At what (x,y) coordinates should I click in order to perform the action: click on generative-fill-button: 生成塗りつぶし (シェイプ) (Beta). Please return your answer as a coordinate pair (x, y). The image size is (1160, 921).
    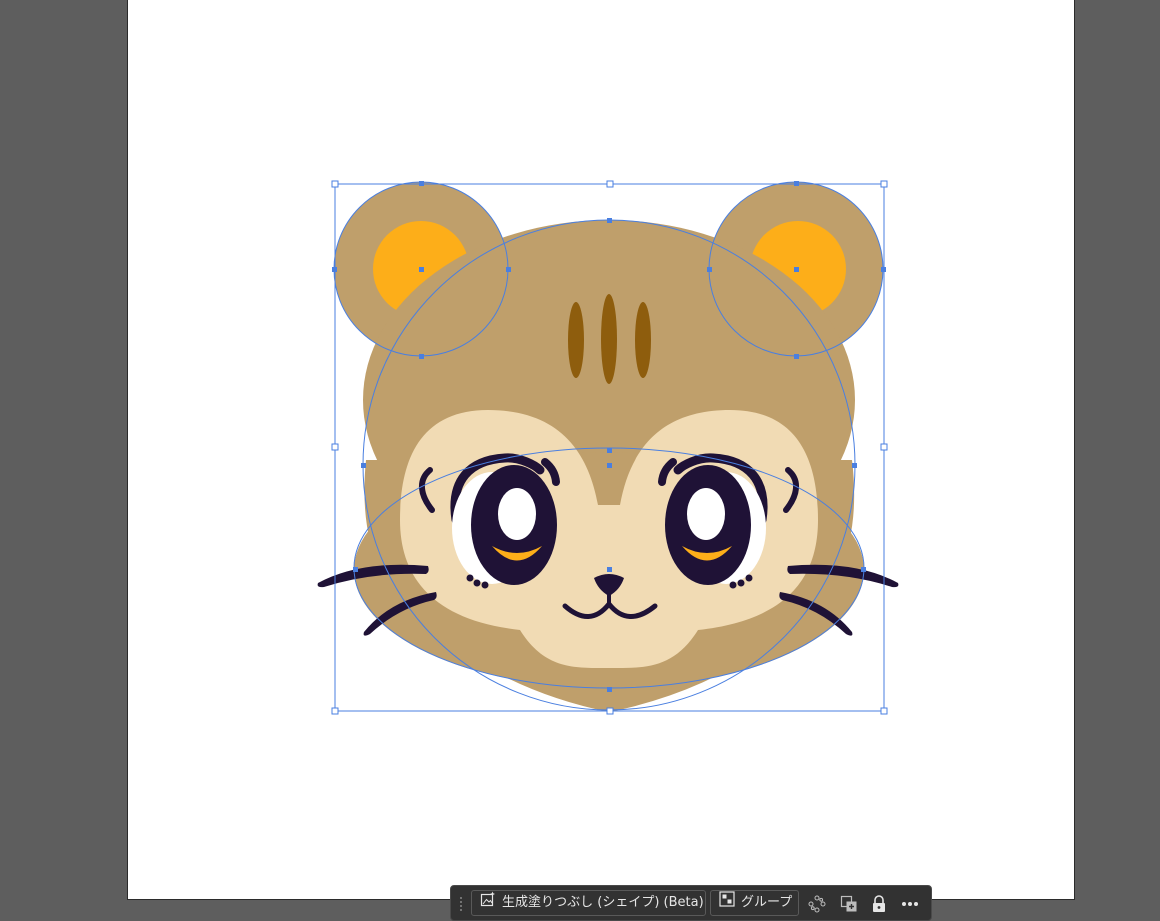
    Looking at the image, I should click on (588, 903).